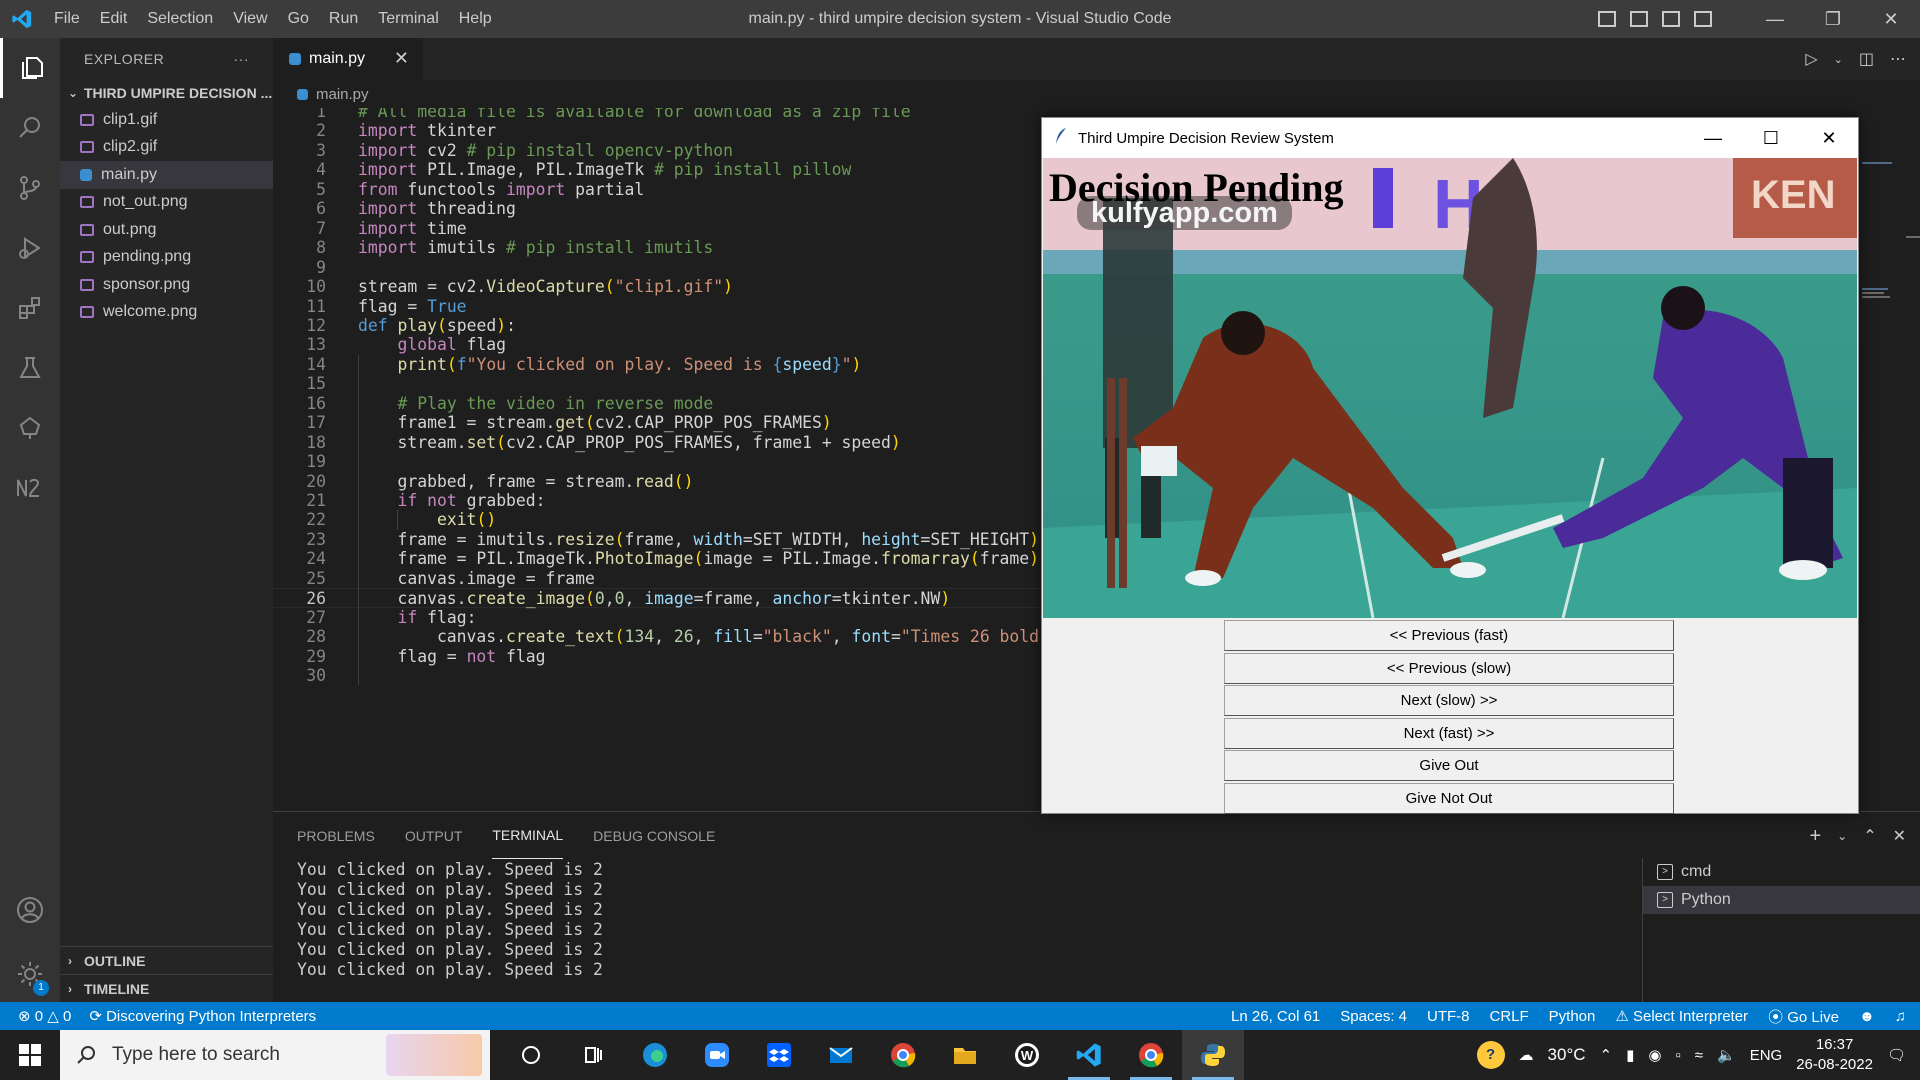  What do you see at coordinates (1449, 765) in the screenshot?
I see `give-out-button: Give Out` at bounding box center [1449, 765].